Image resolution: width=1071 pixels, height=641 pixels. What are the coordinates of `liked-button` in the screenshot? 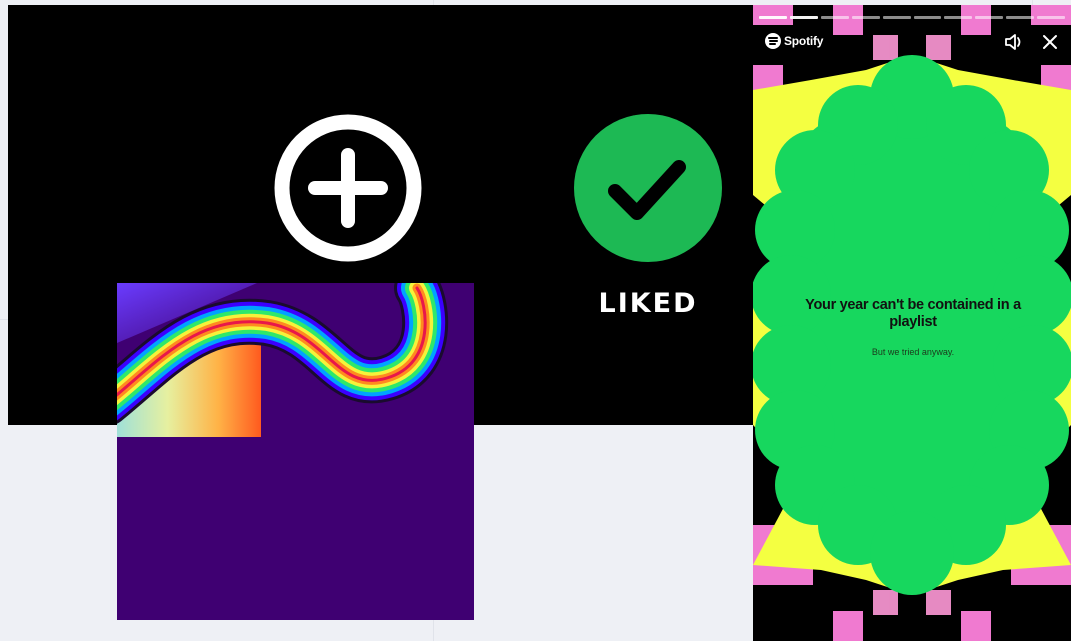 It's located at (648, 188).